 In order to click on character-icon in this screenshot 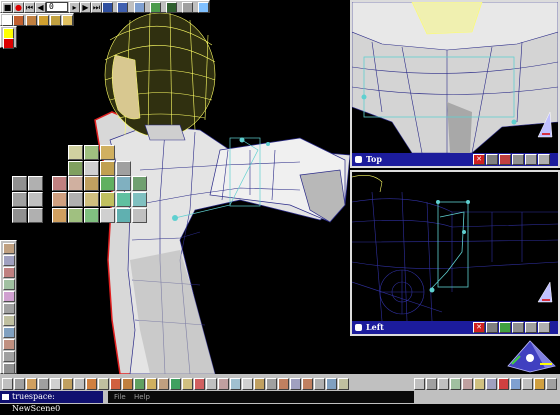, I will do `click(307, 384)`.